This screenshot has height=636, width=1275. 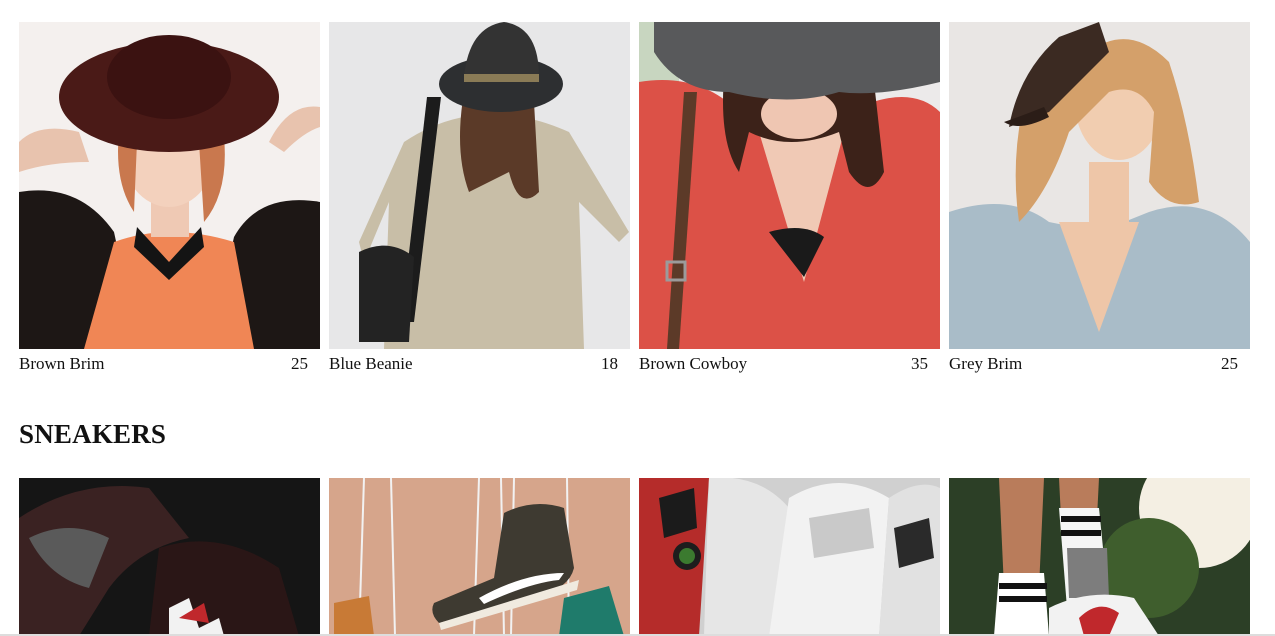 What do you see at coordinates (1099, 185) in the screenshot?
I see `product-image-grey-brim` at bounding box center [1099, 185].